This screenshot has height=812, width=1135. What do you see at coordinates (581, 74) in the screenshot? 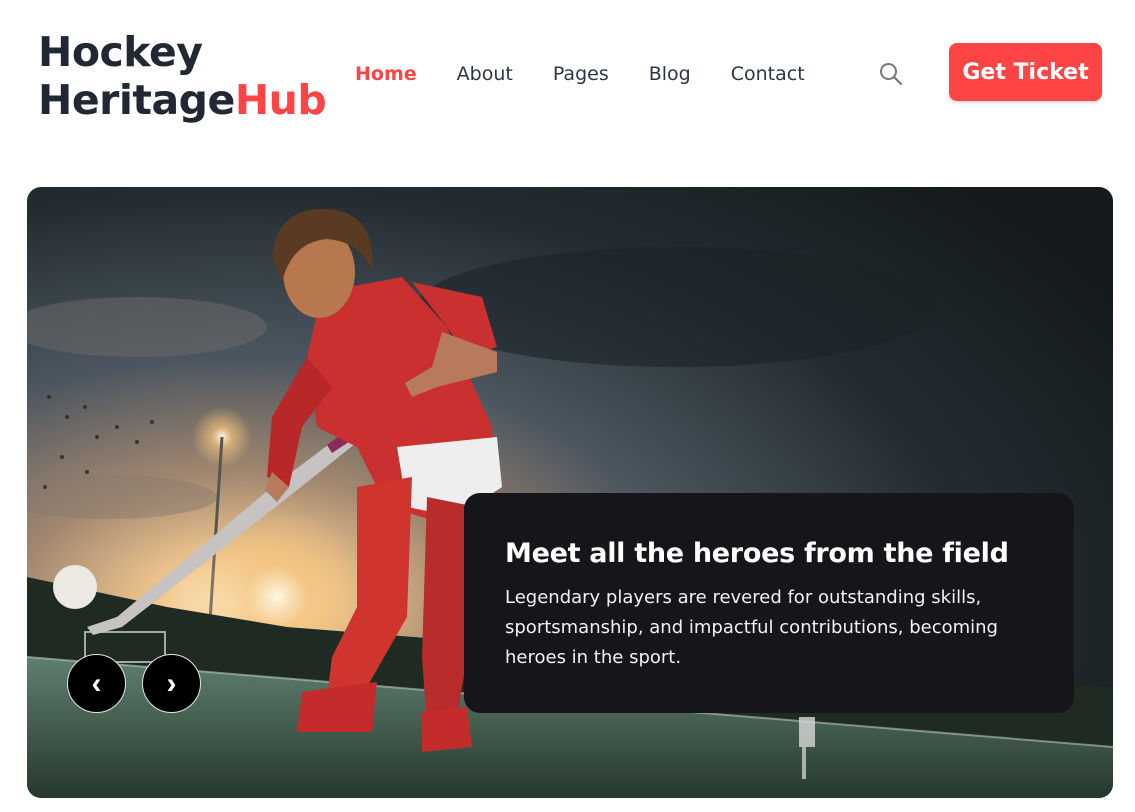
I see `nav-pages: Pages` at bounding box center [581, 74].